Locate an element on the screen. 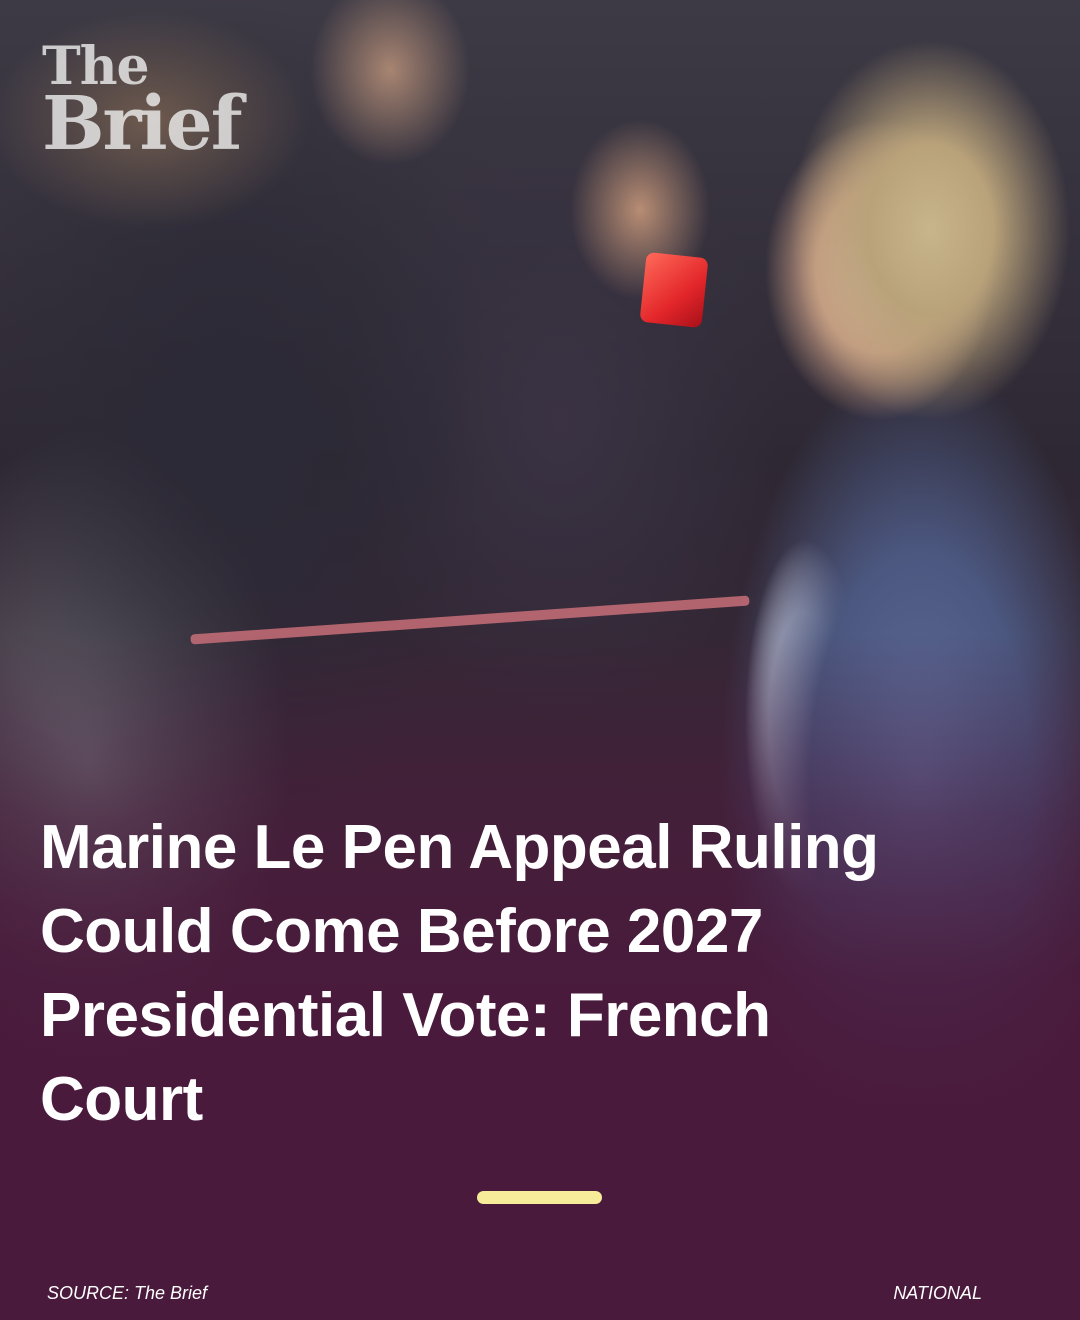 The height and width of the screenshot is (1320, 1080). brand-logo: The Brief is located at coordinates (142, 104).